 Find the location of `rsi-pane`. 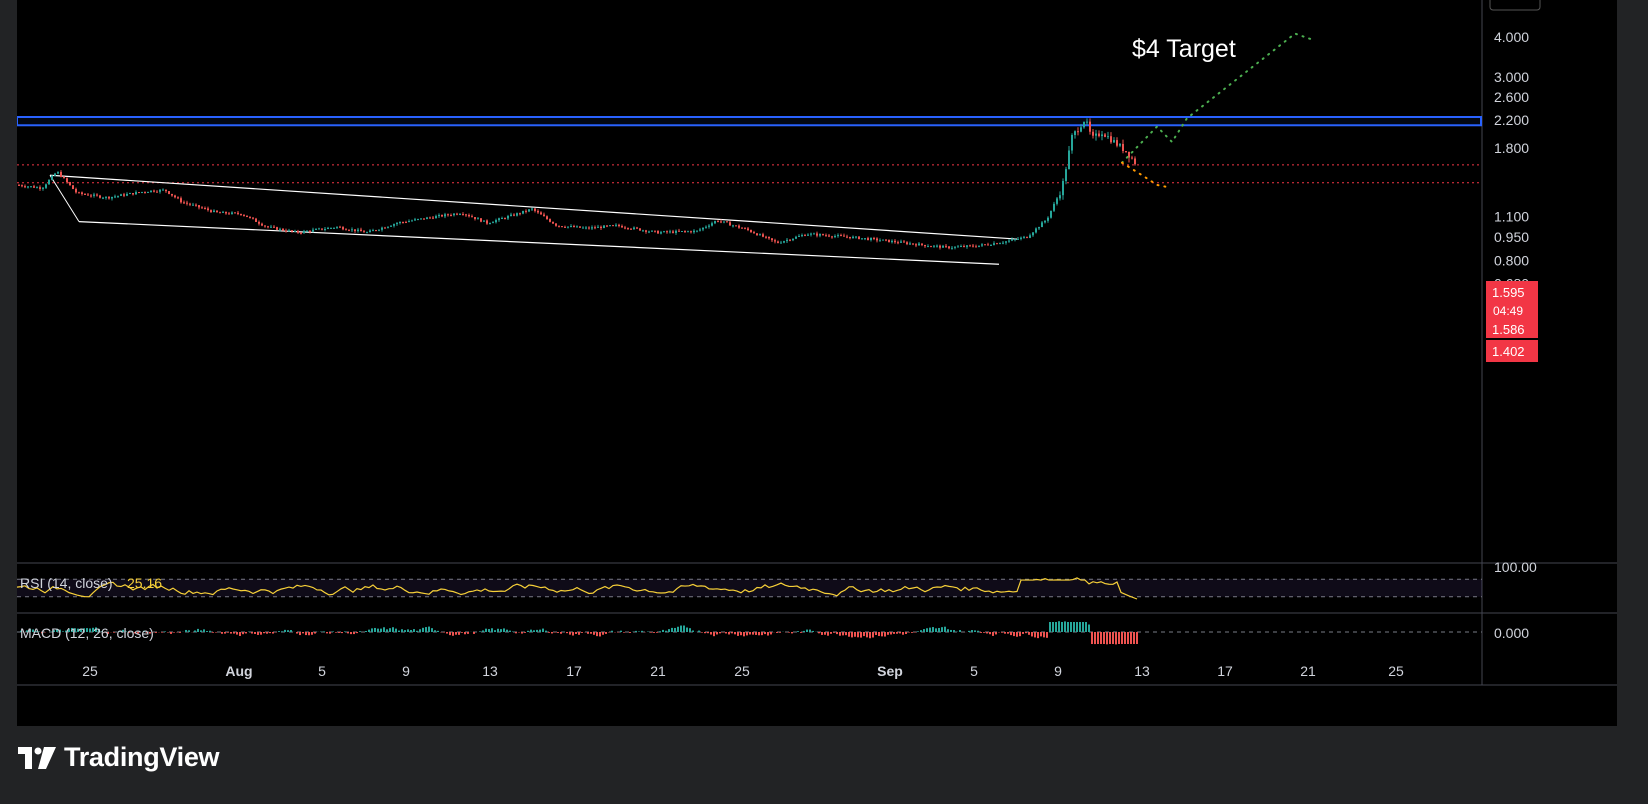

rsi-pane is located at coordinates (749, 588).